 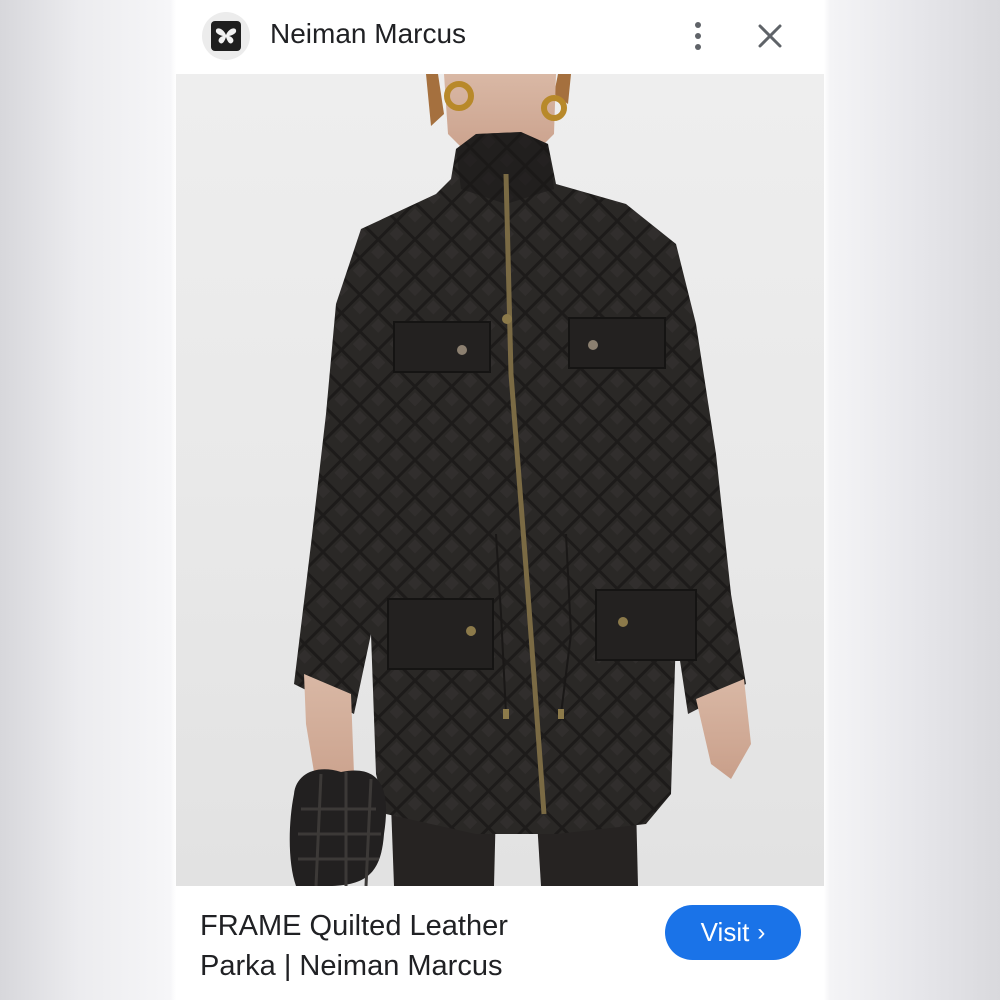 I want to click on chevron-right-icon: ›, so click(x=761, y=932).